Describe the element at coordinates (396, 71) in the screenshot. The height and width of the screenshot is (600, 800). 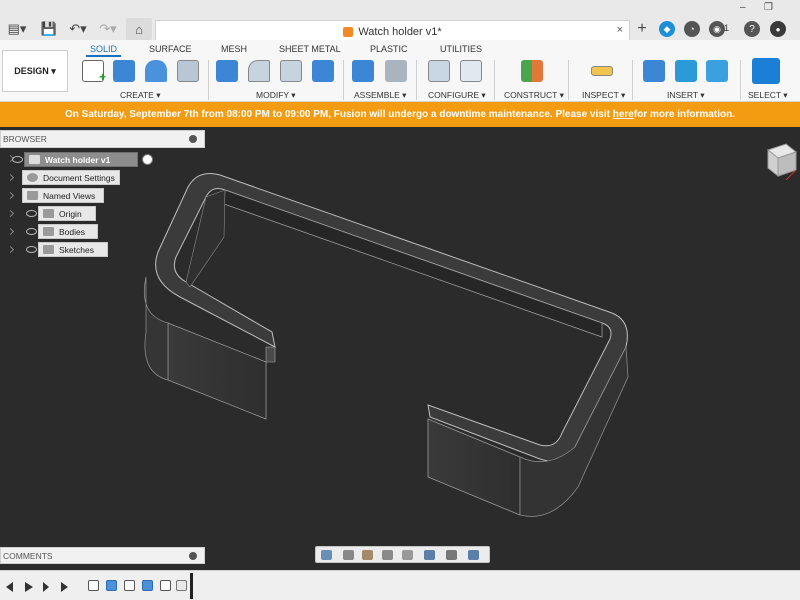
I see `joint-icon` at that location.